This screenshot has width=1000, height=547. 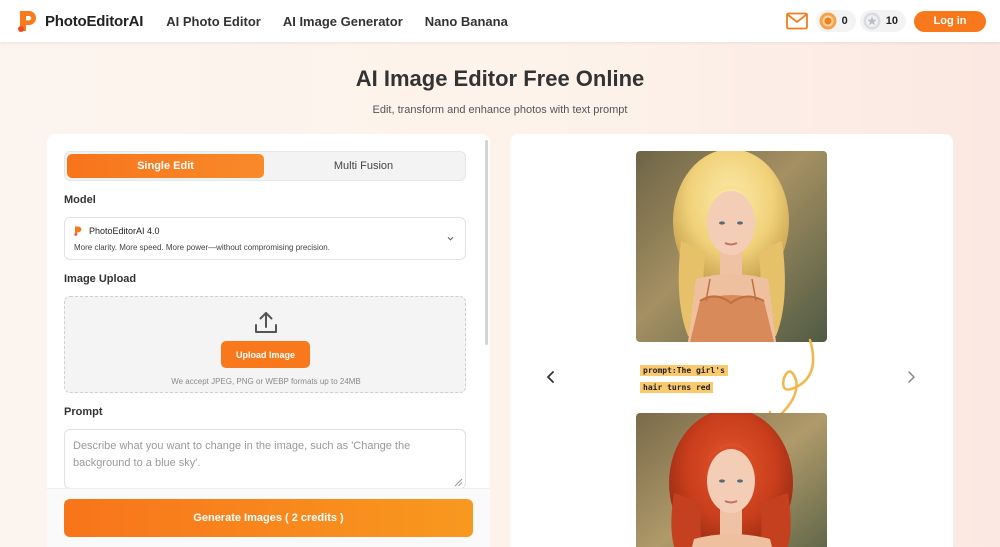 I want to click on mode-tabs: Single Edit Multi Fusion, so click(x=265, y=166).